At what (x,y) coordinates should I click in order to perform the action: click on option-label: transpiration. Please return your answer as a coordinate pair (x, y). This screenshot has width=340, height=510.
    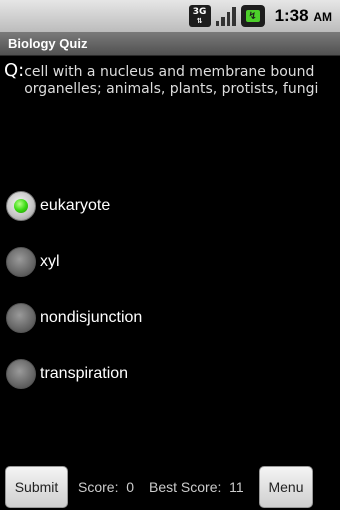
    Looking at the image, I should click on (84, 373).